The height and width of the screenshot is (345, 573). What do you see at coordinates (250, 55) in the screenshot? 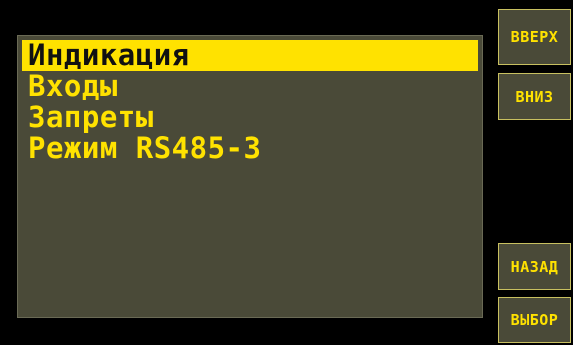
I see `menu-item-indication: Индикация` at bounding box center [250, 55].